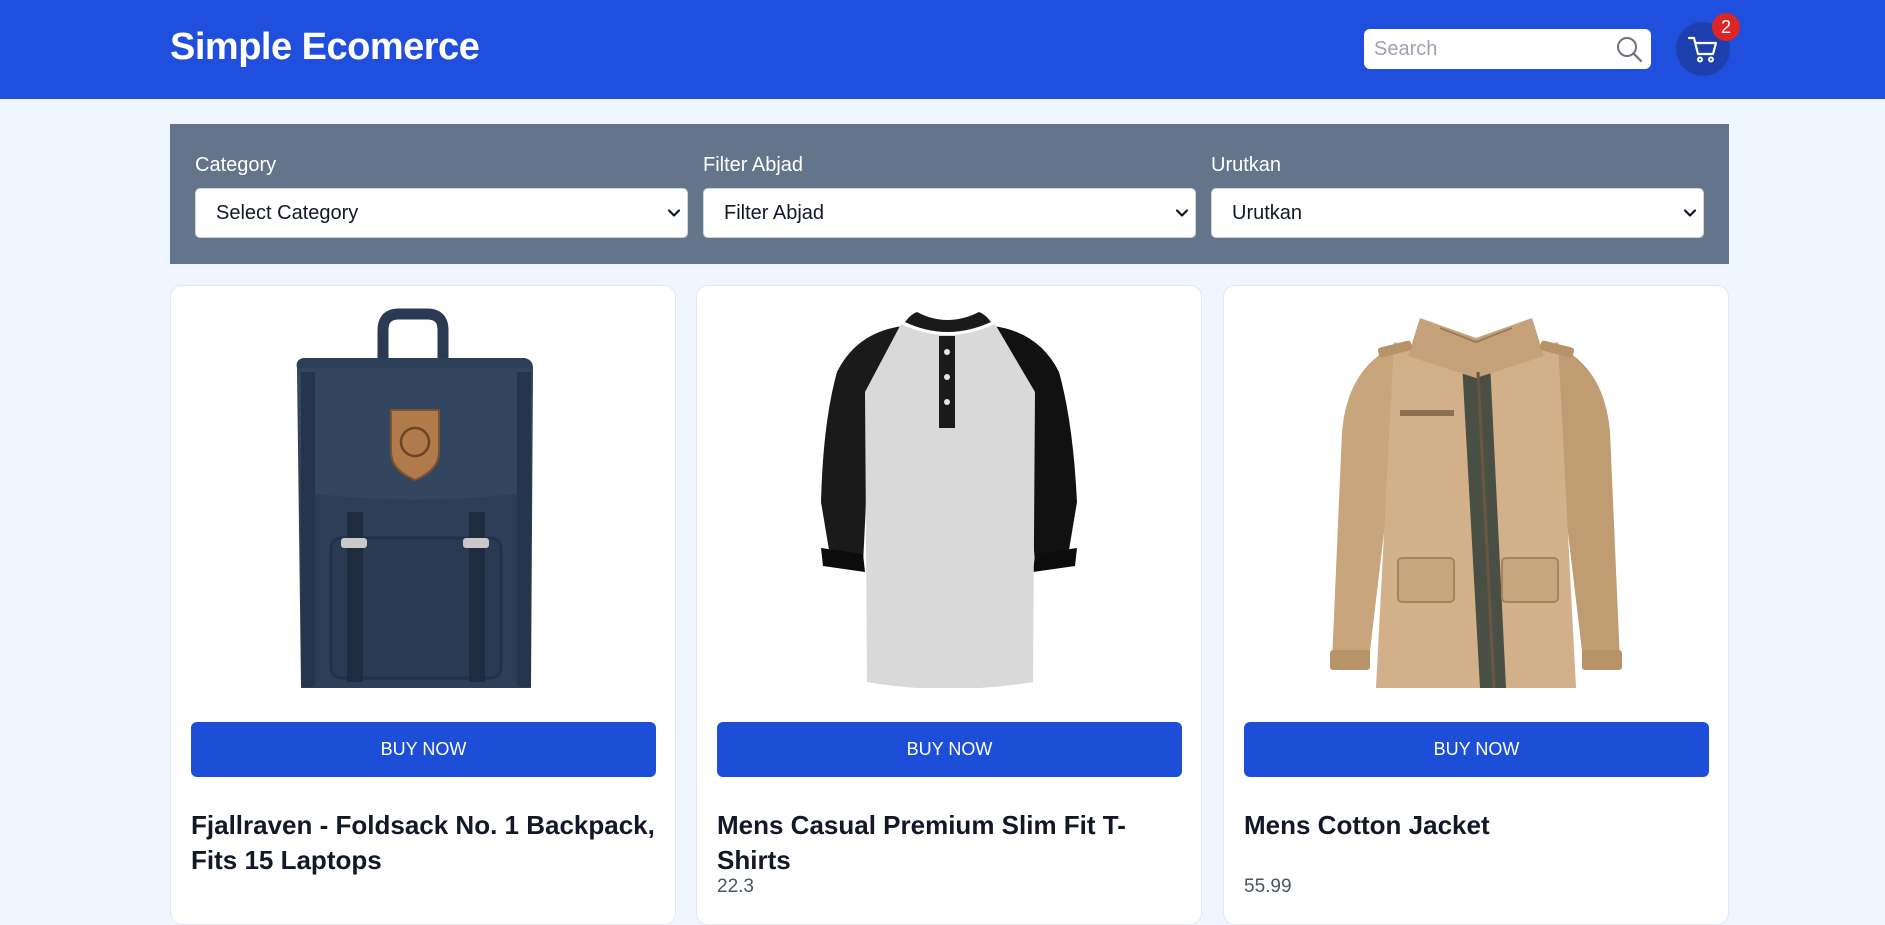  Describe the element at coordinates (423, 495) in the screenshot. I see `product-image-backpack` at that location.